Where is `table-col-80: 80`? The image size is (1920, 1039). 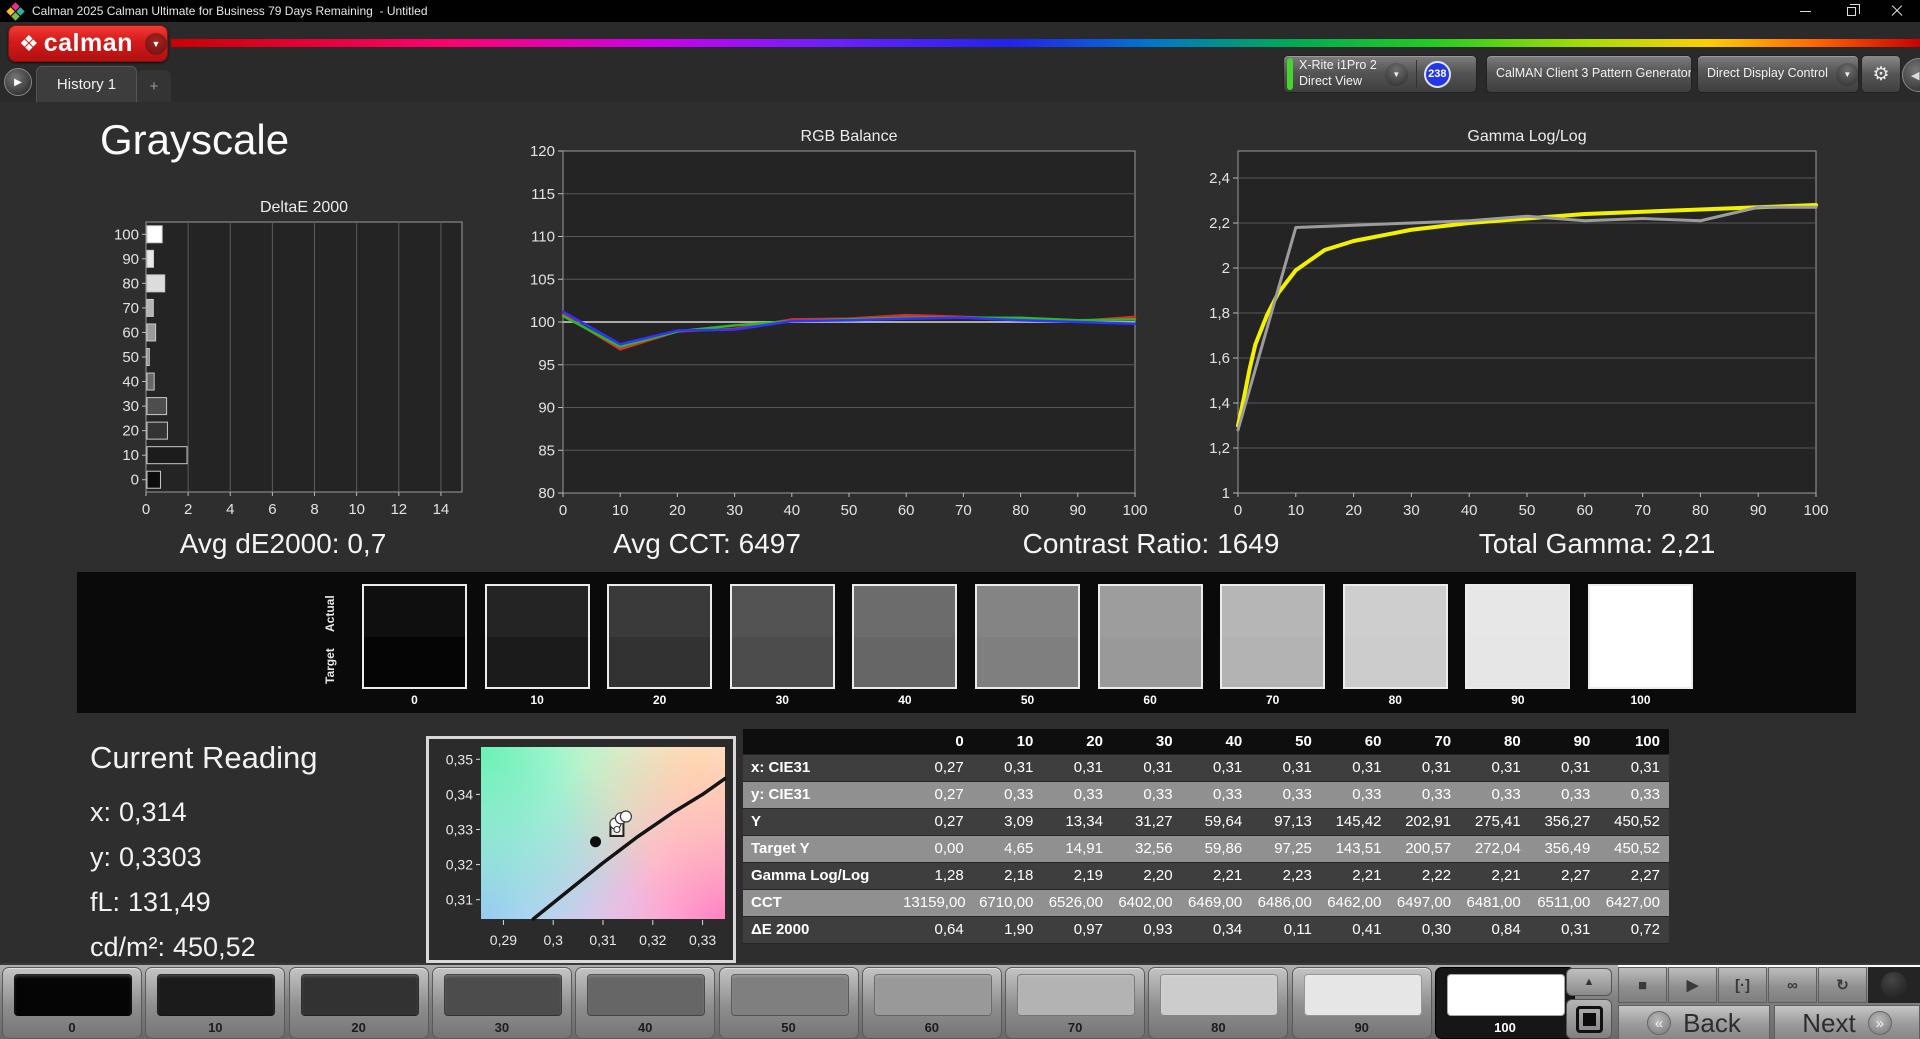 table-col-80: 80 is located at coordinates (1495, 741).